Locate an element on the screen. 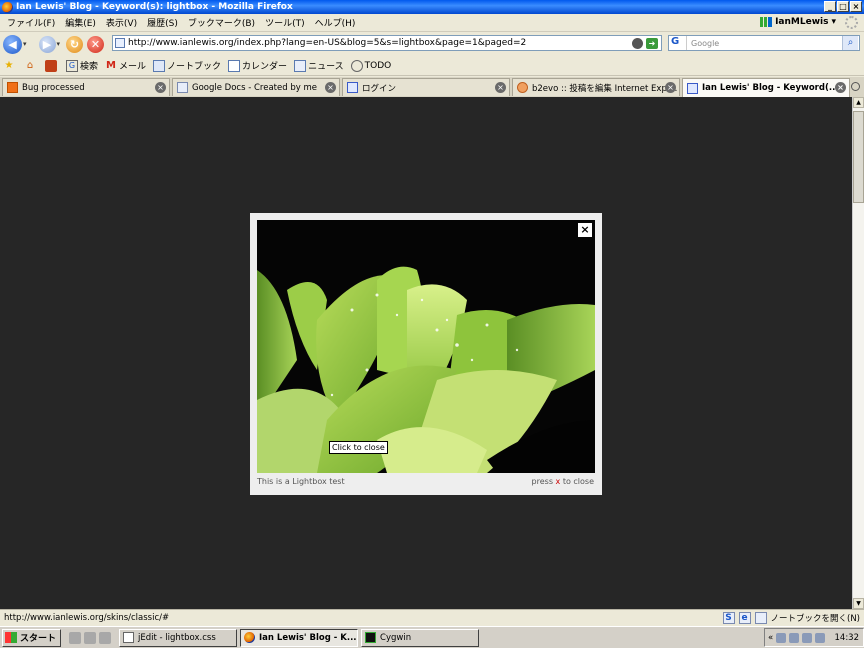 The image size is (864, 648). bookmark-search: G 検索 is located at coordinates (82, 65).